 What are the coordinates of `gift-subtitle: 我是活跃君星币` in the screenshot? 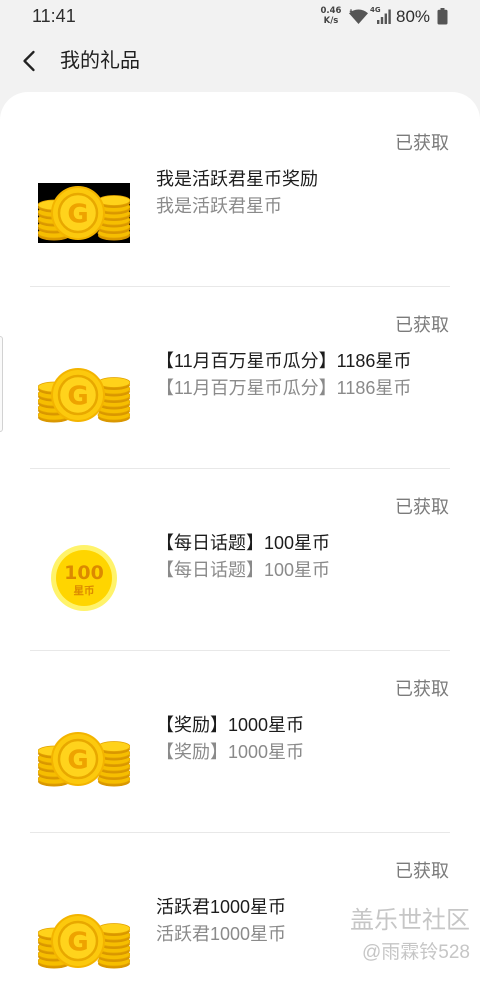 It's located at (219, 206).